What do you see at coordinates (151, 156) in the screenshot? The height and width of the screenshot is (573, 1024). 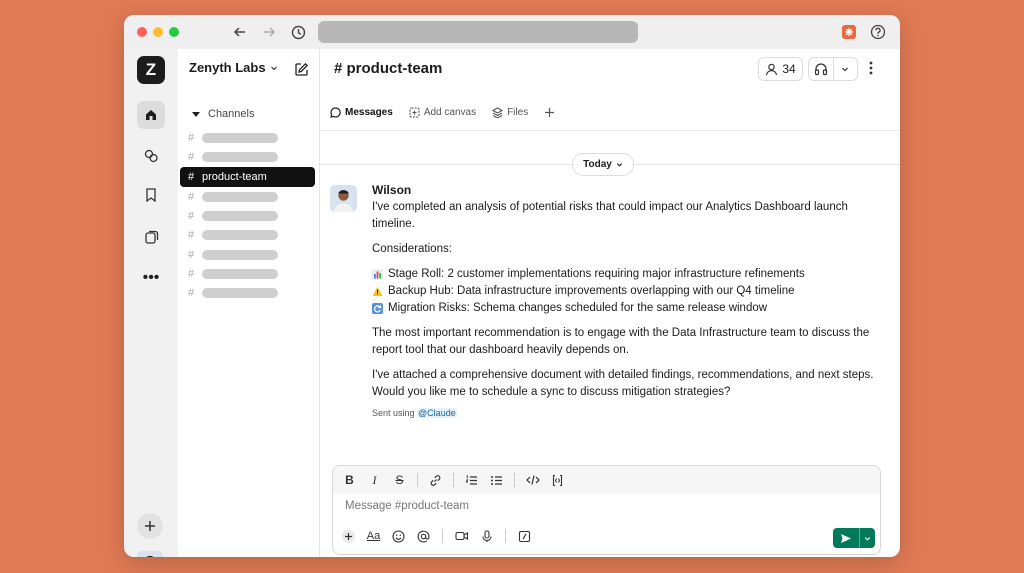 I see `dms-icon` at bounding box center [151, 156].